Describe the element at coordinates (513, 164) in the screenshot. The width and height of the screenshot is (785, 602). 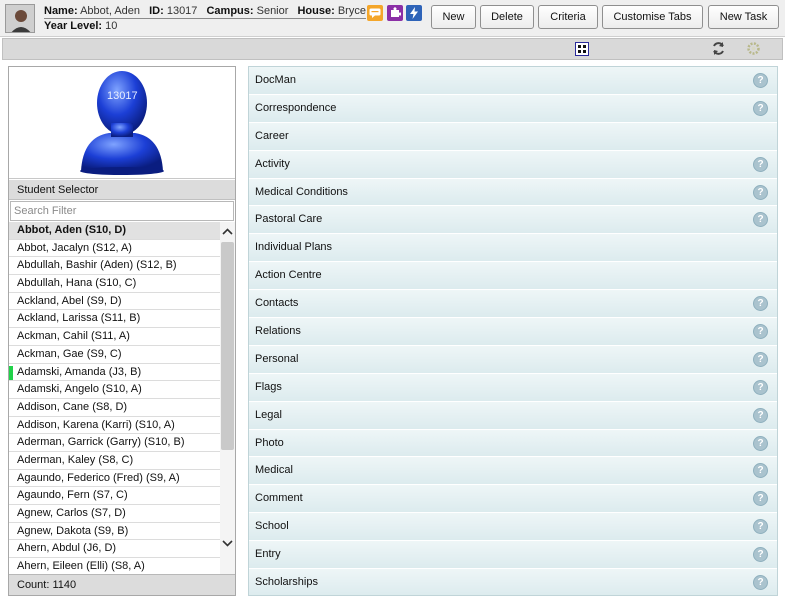
I see `section-activity: Activity?` at that location.